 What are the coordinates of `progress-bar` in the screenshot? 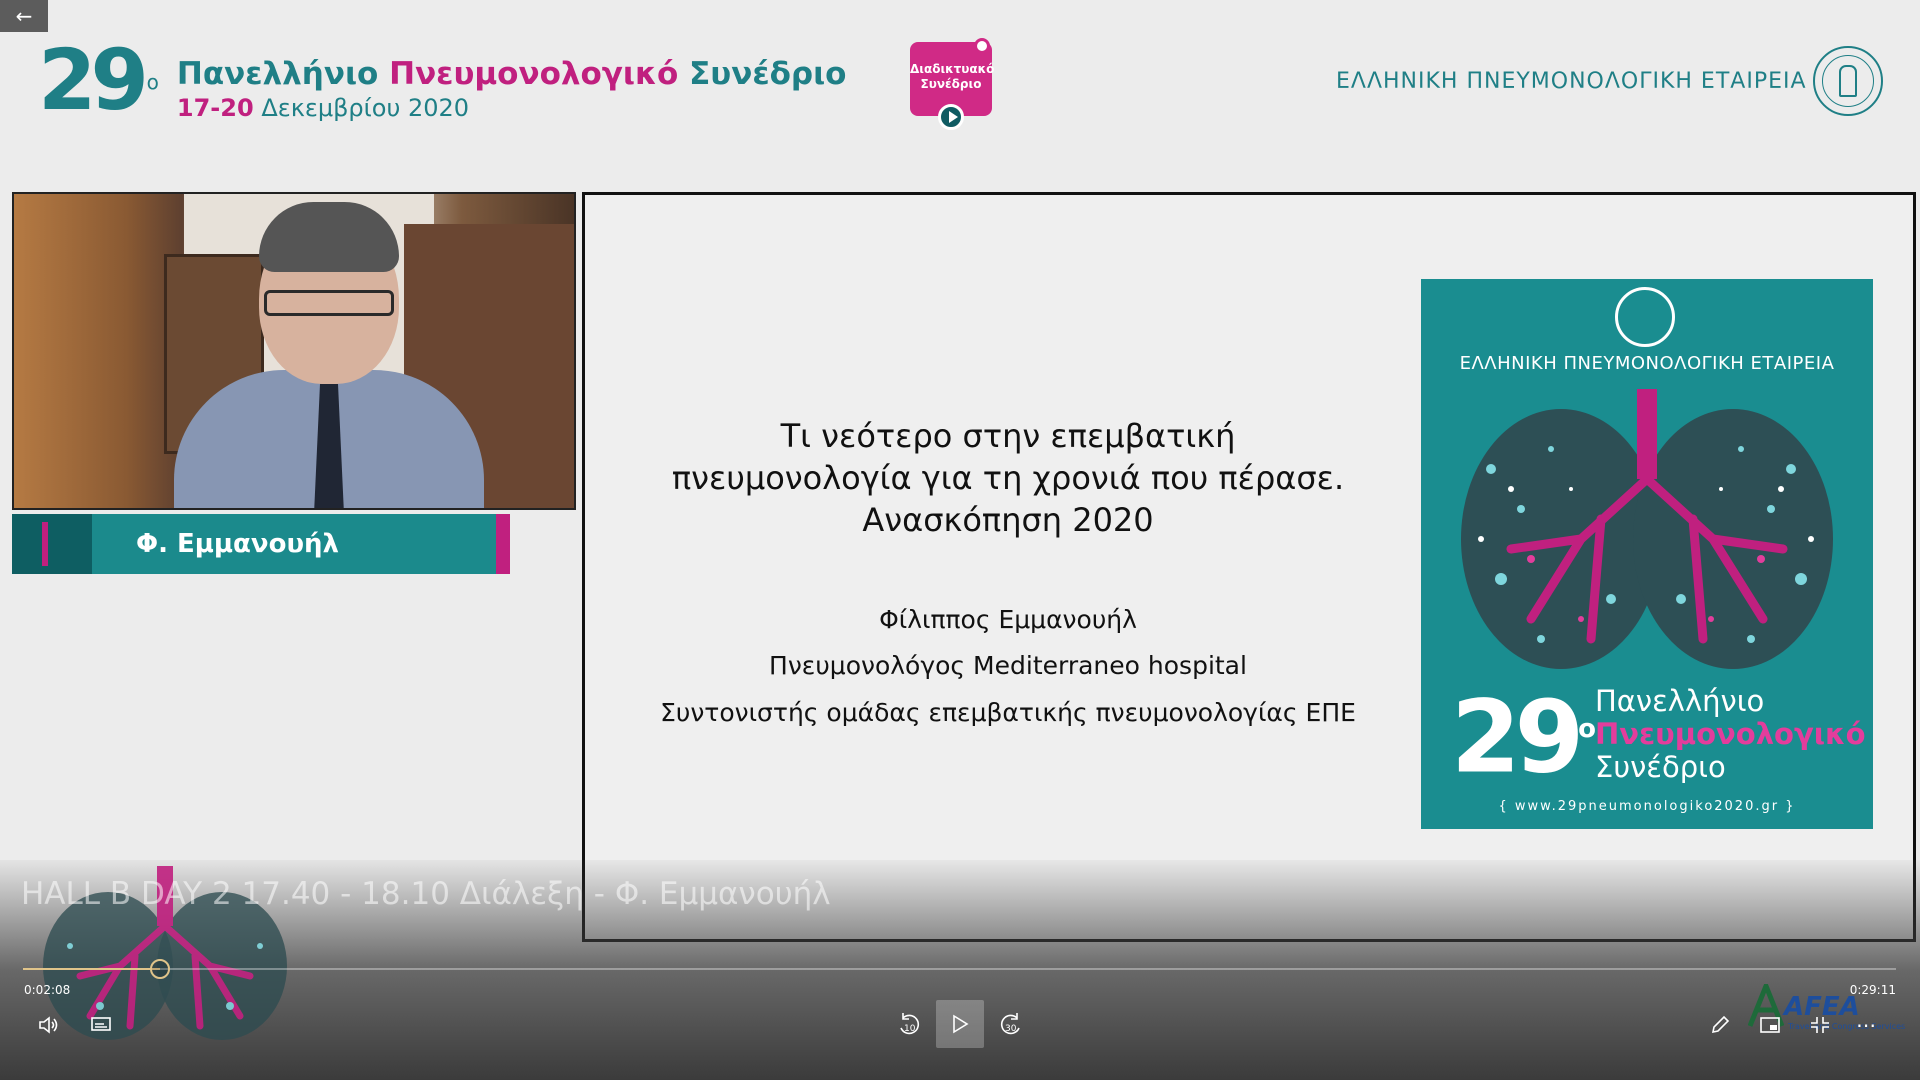 It's located at (959, 969).